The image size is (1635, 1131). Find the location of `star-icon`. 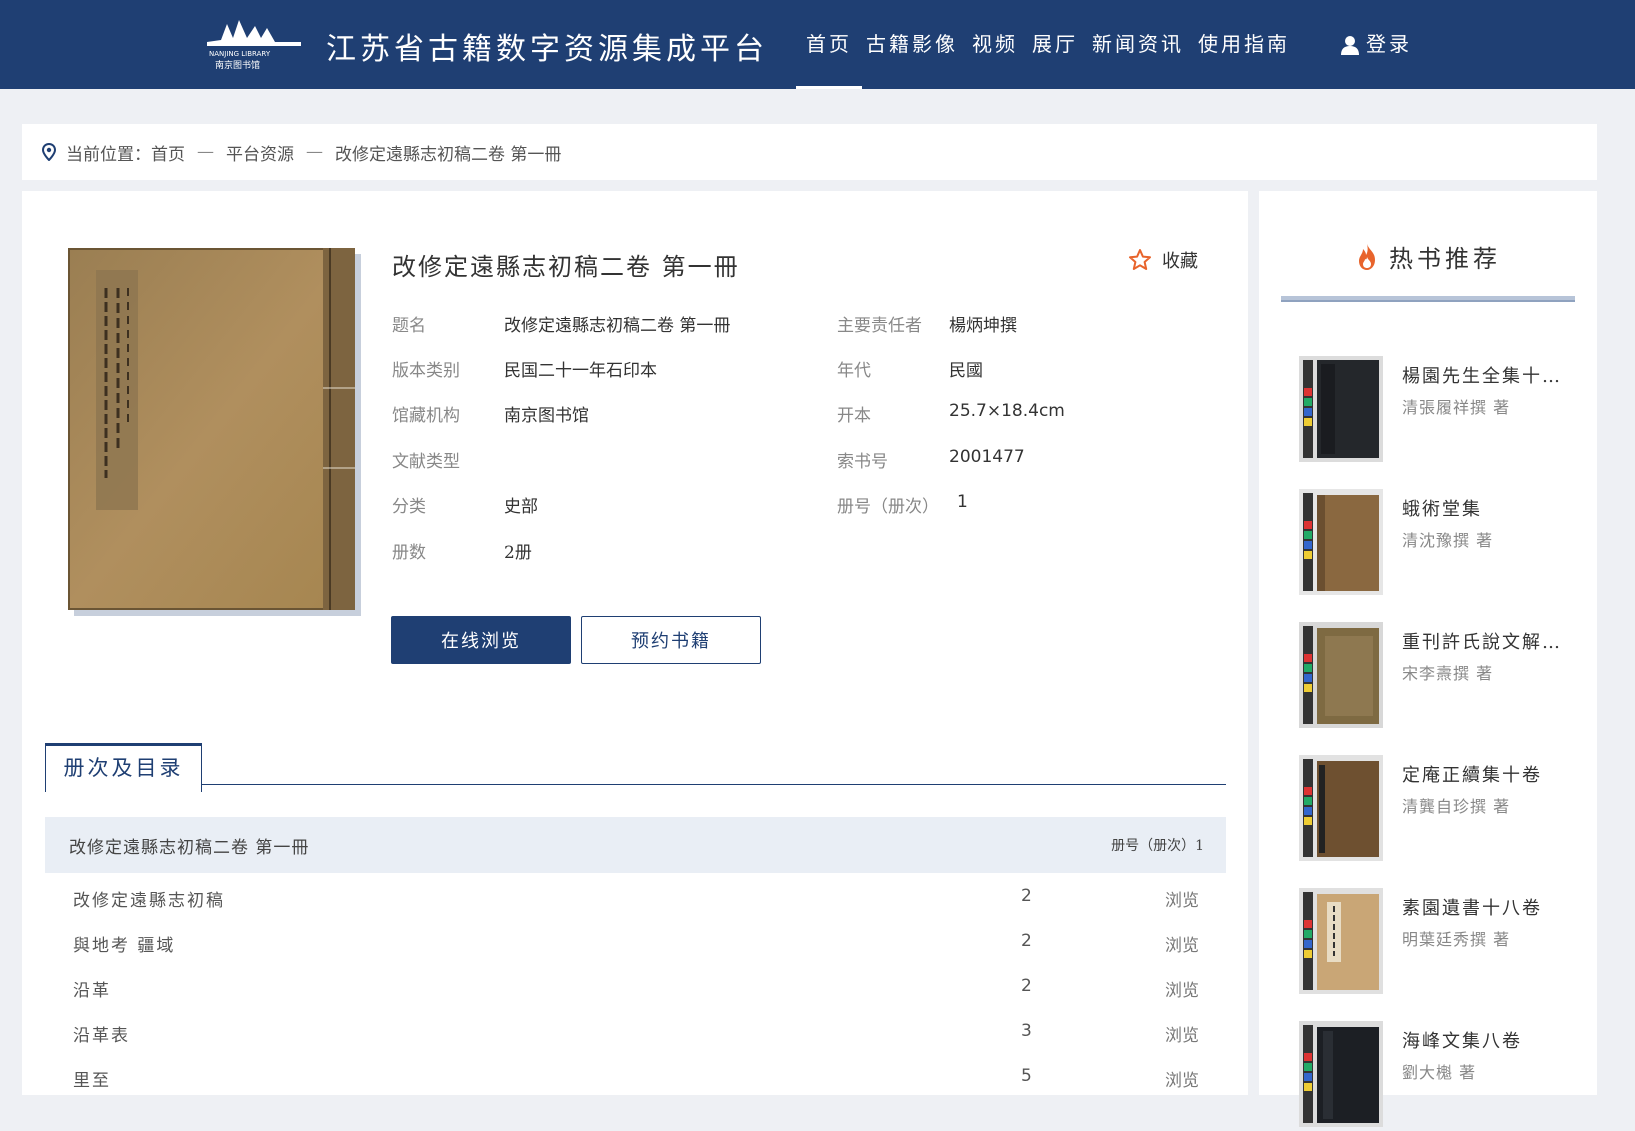

star-icon is located at coordinates (1140, 259).